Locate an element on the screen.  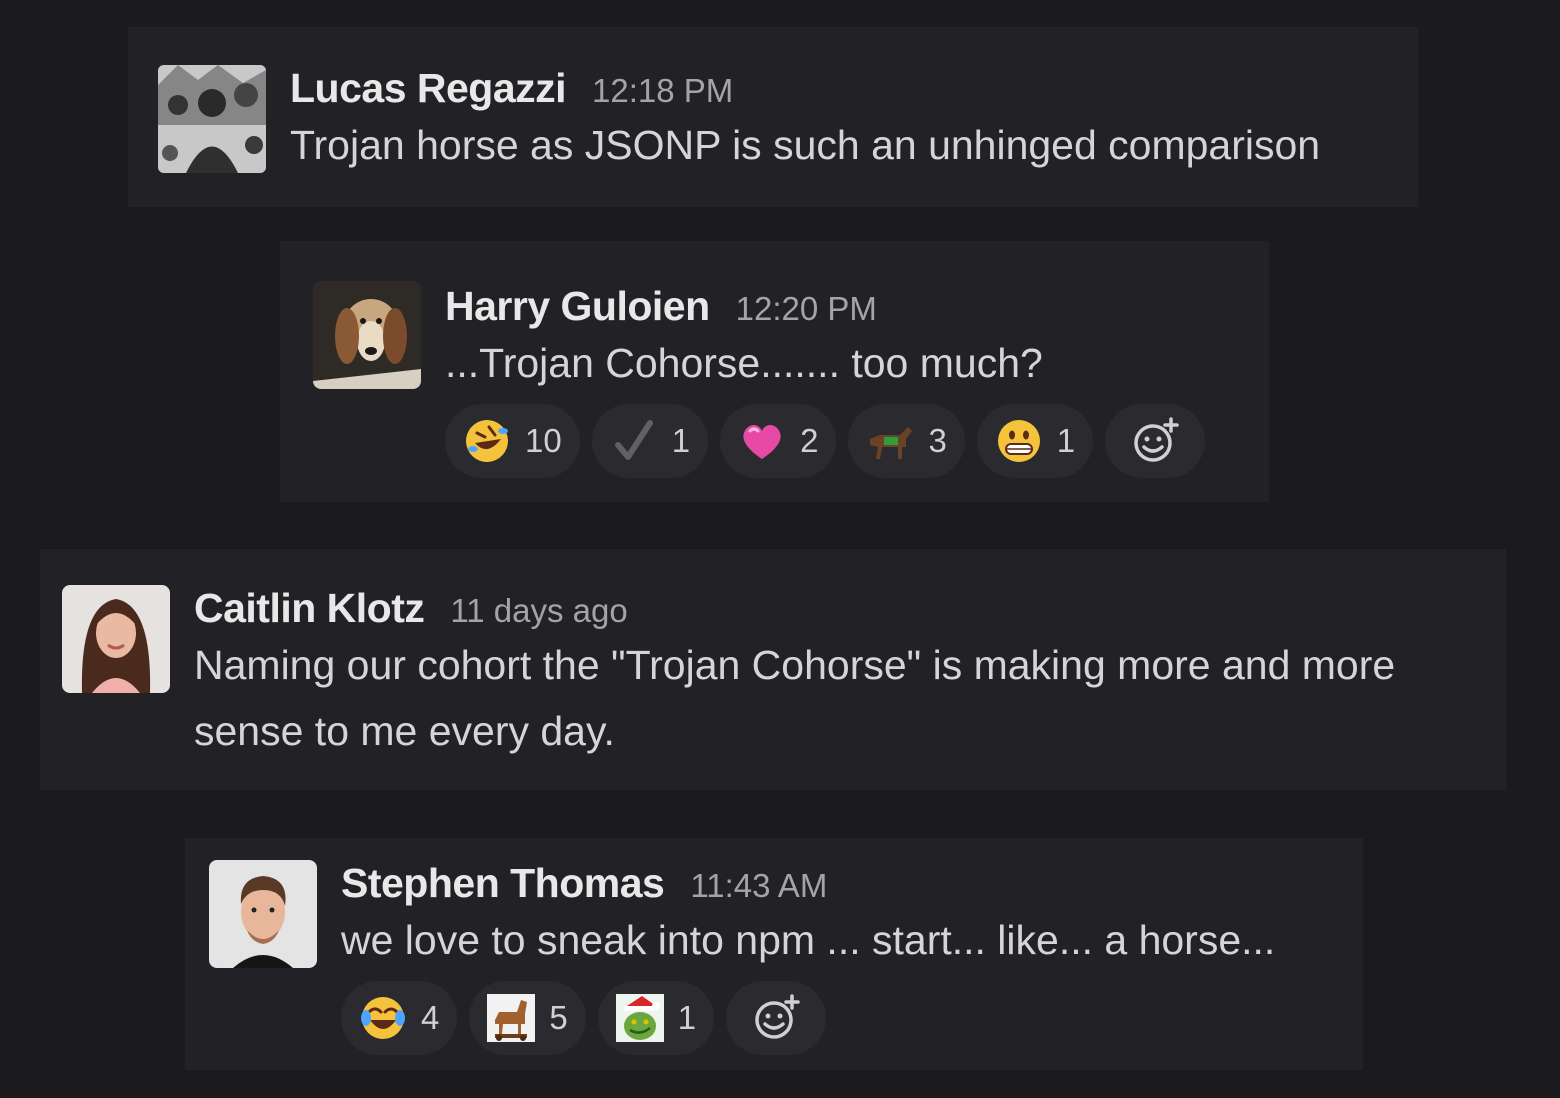
reaction-joy: 4 is located at coordinates (399, 1018).